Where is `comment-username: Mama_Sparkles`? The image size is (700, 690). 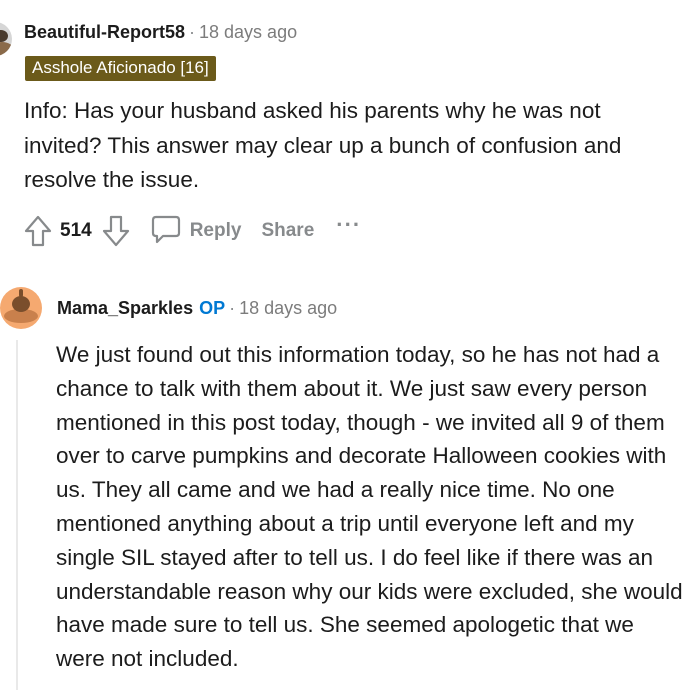
comment-username: Mama_Sparkles is located at coordinates (125, 308).